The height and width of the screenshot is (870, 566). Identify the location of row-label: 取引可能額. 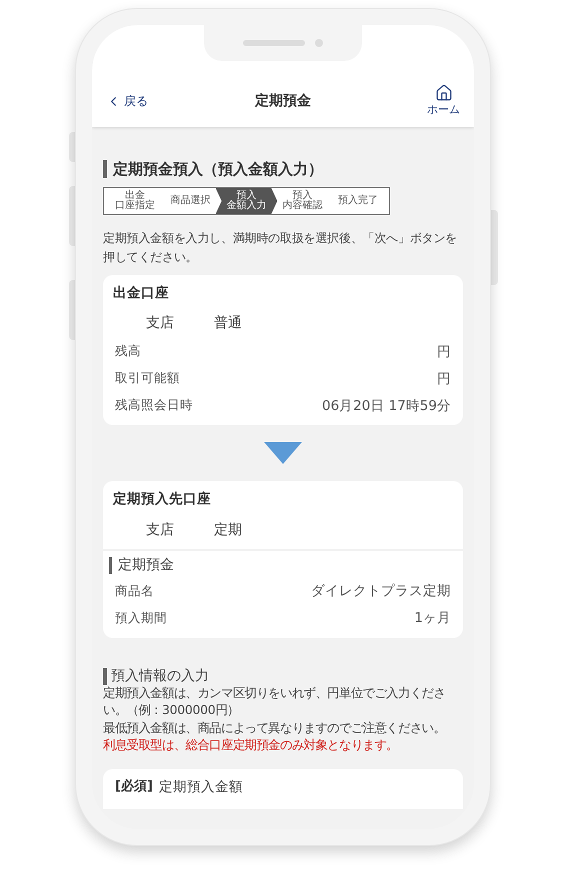
(147, 378).